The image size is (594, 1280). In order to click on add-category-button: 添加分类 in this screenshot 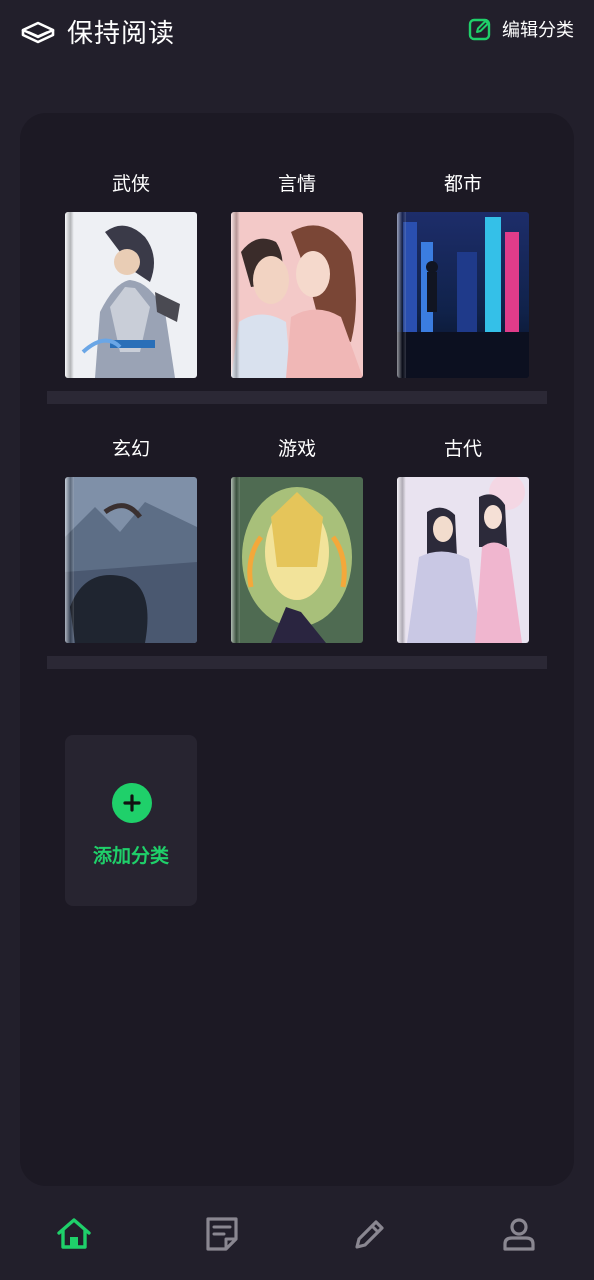, I will do `click(131, 820)`.